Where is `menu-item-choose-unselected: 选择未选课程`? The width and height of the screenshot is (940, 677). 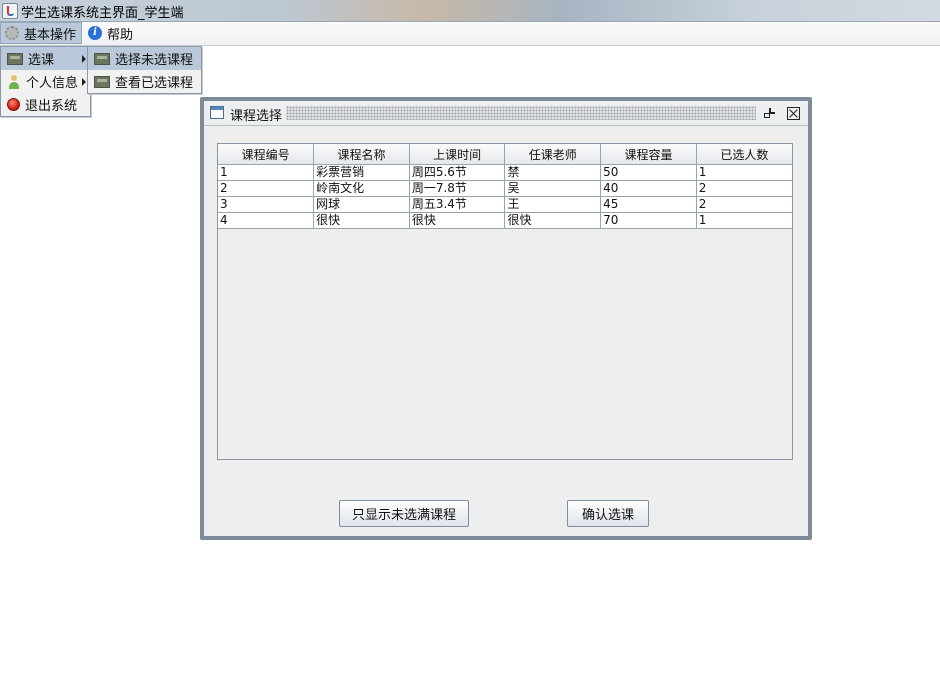
menu-item-choose-unselected: 选择未选课程 is located at coordinates (144, 58).